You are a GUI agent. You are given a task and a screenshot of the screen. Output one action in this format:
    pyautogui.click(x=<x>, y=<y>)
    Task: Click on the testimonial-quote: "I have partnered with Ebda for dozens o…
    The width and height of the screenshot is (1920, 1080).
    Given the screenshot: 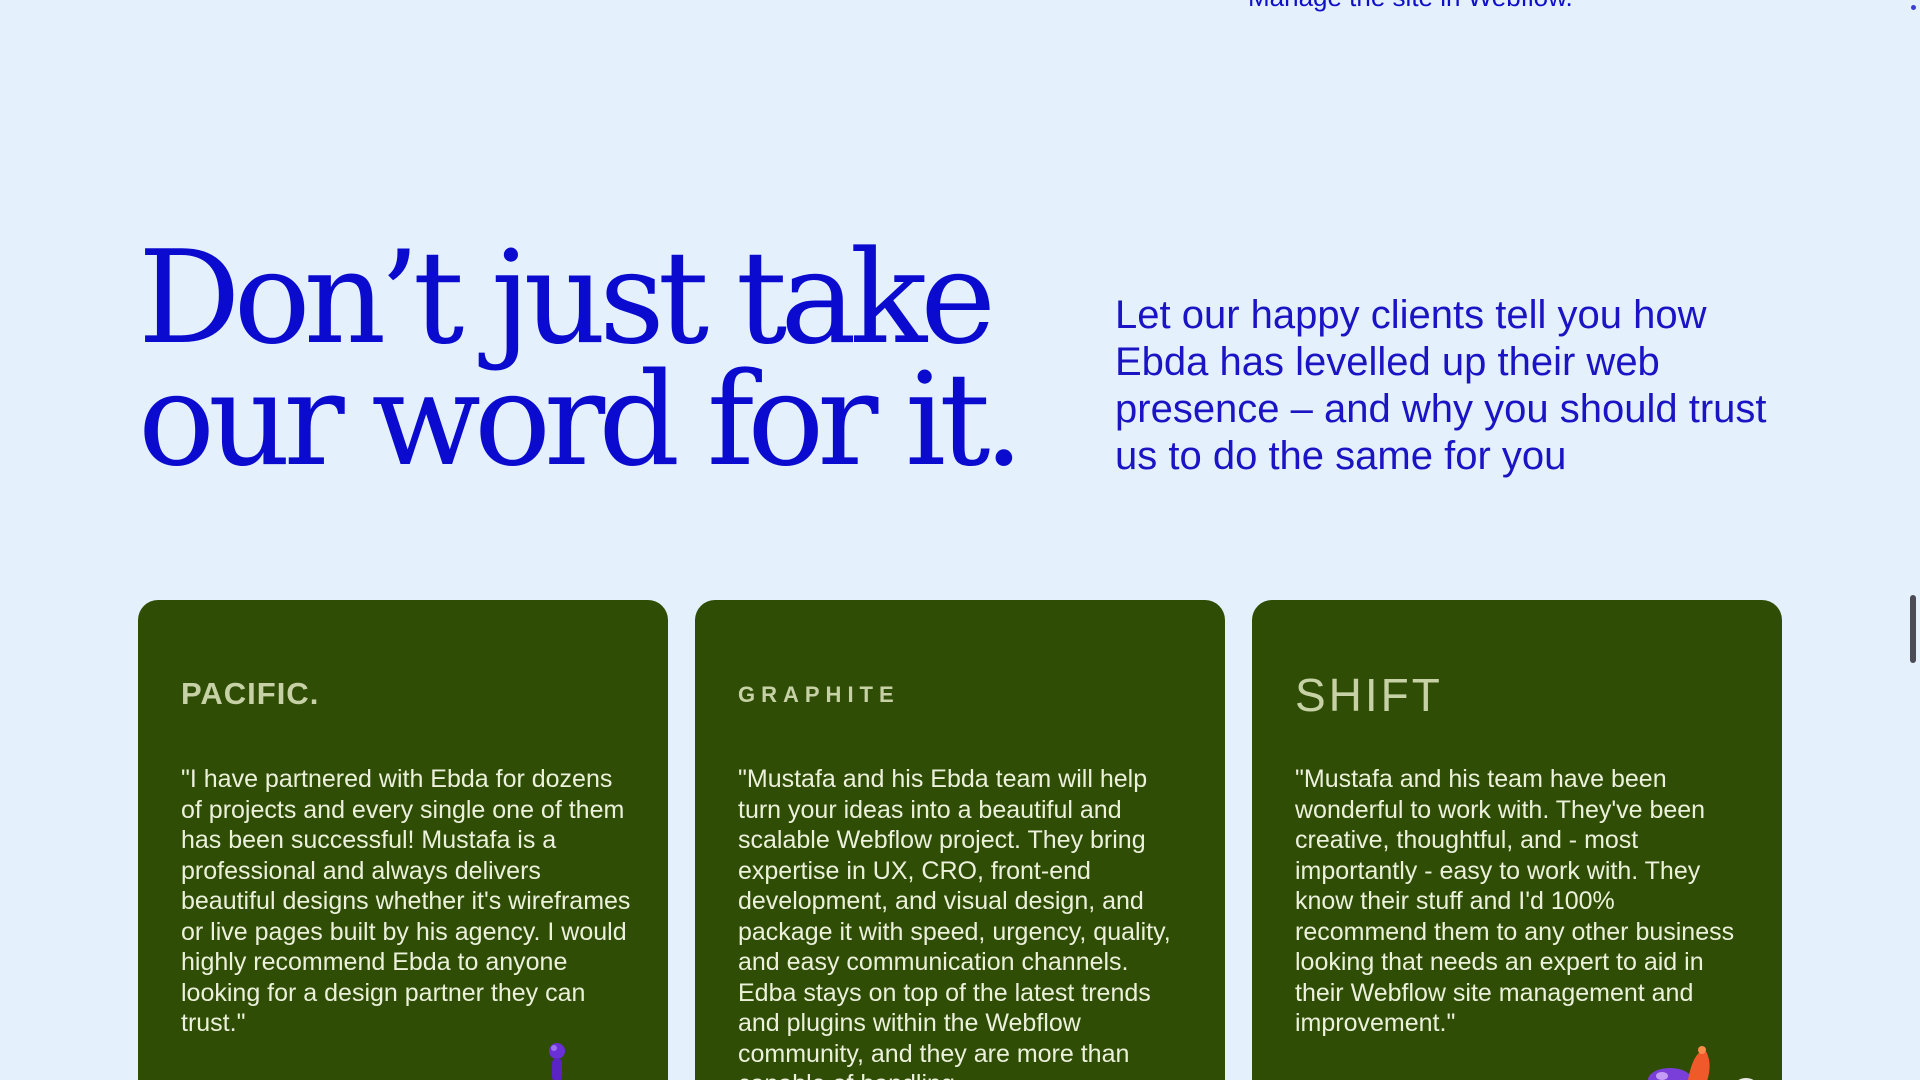 What is the action you would take?
    pyautogui.click(x=406, y=901)
    